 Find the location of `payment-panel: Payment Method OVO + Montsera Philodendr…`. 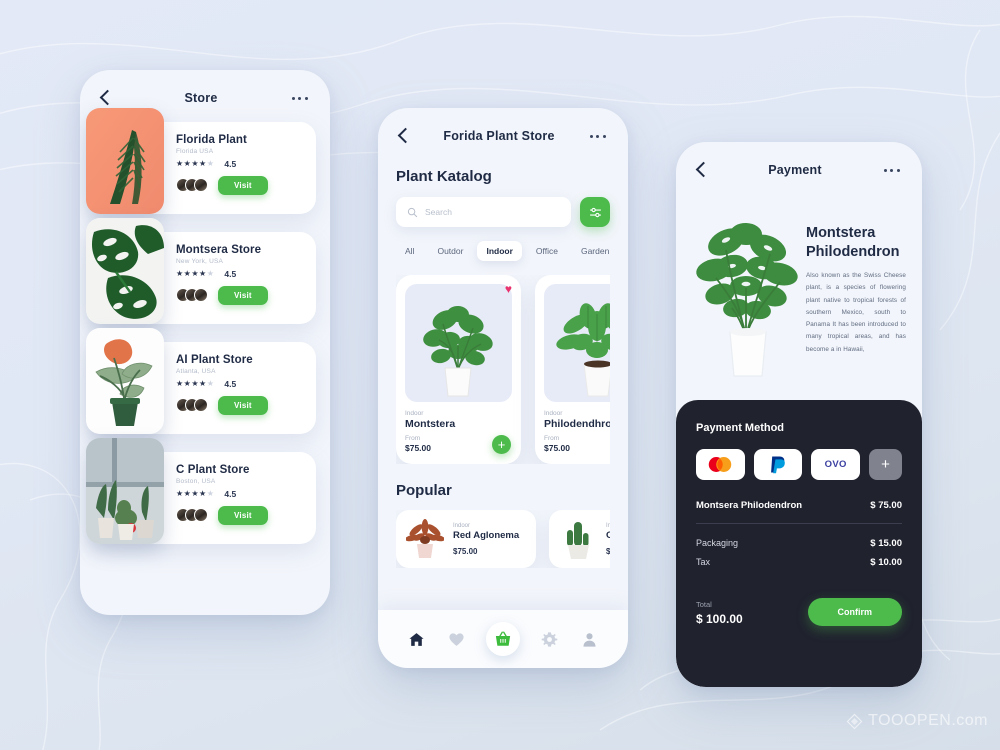

payment-panel: Payment Method OVO + Montsera Philodendr… is located at coordinates (799, 543).